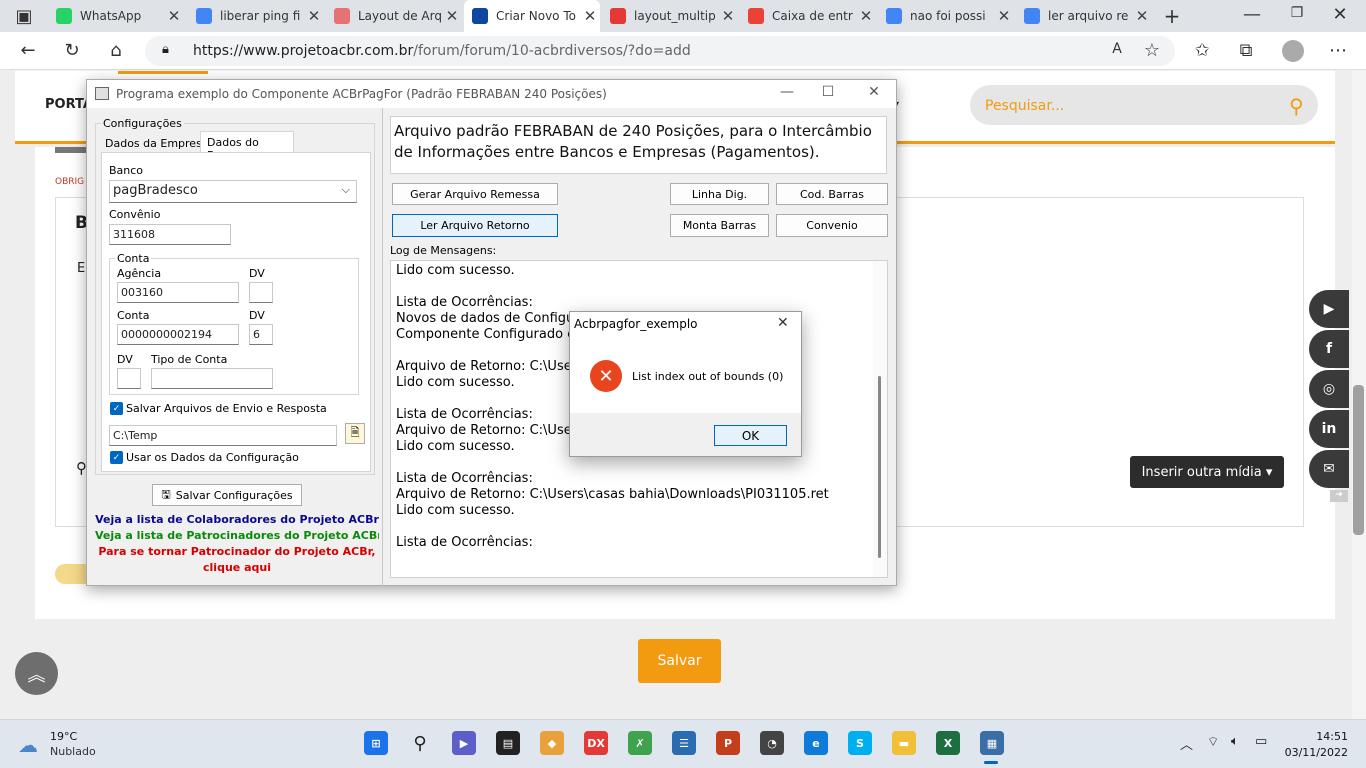 The height and width of the screenshot is (768, 1366). I want to click on dialog-ok-button: OK, so click(750, 435).